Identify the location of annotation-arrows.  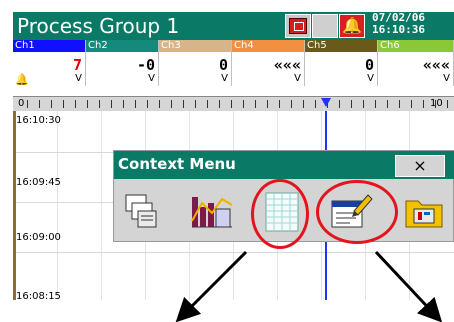
(309, 286).